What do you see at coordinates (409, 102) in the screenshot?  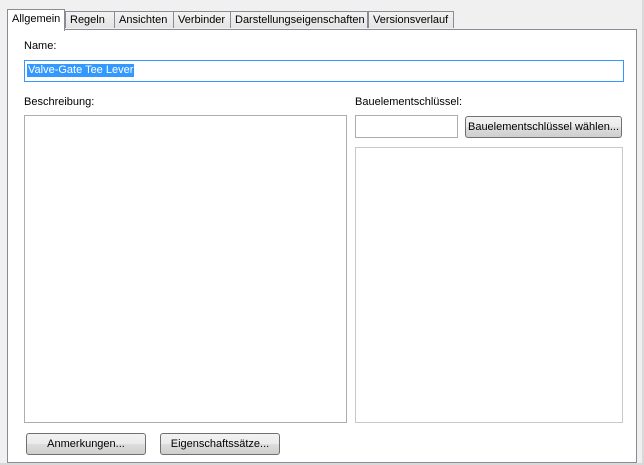 I see `component-key-label: Bauelementschlüssel:` at bounding box center [409, 102].